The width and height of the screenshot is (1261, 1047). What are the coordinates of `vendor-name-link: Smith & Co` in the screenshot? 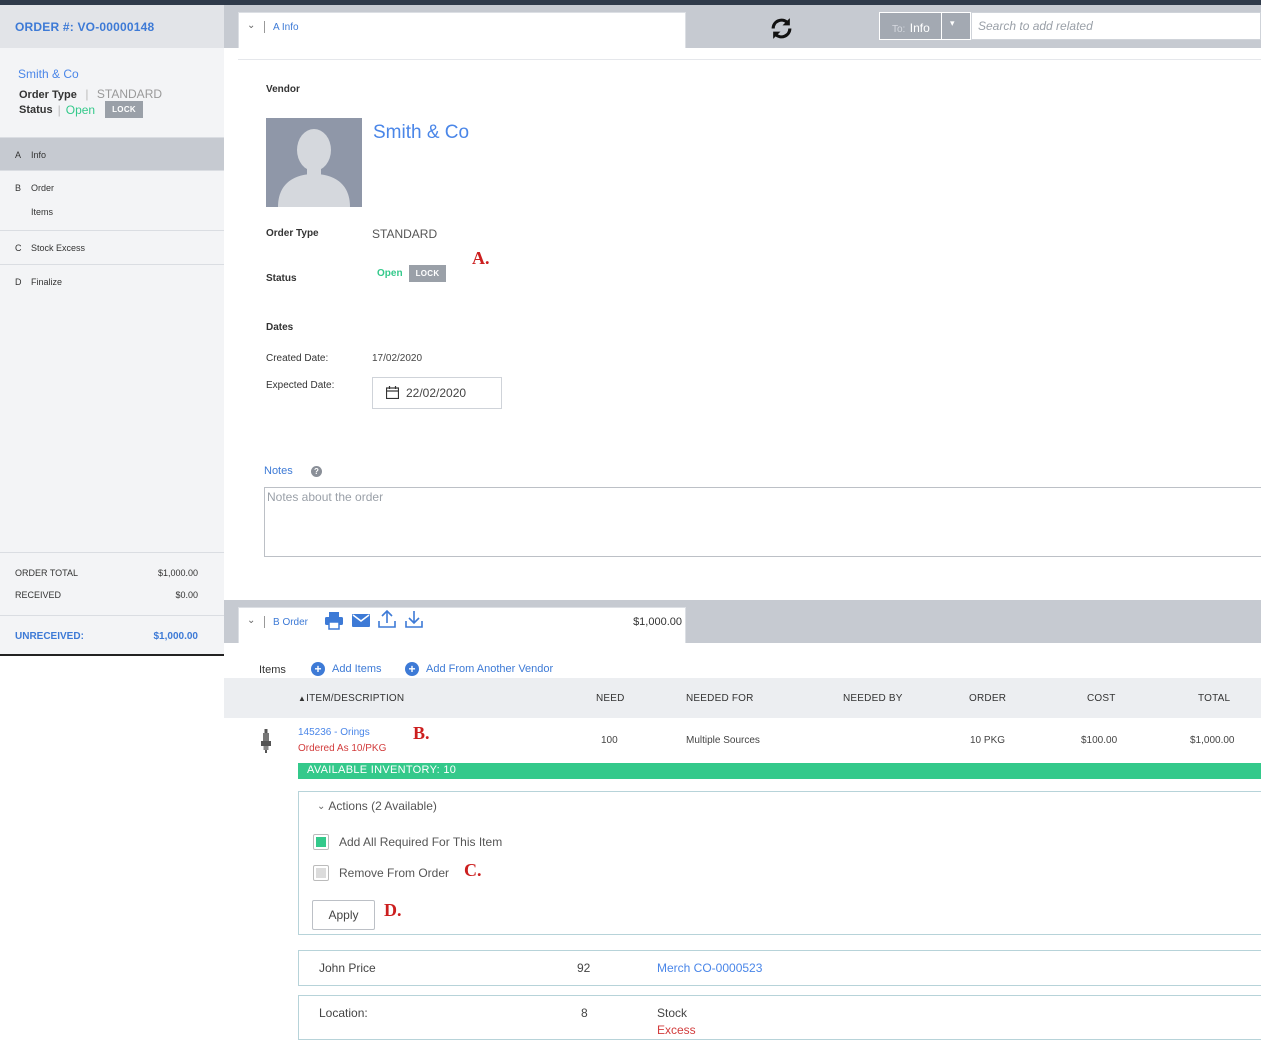 It's located at (421, 133).